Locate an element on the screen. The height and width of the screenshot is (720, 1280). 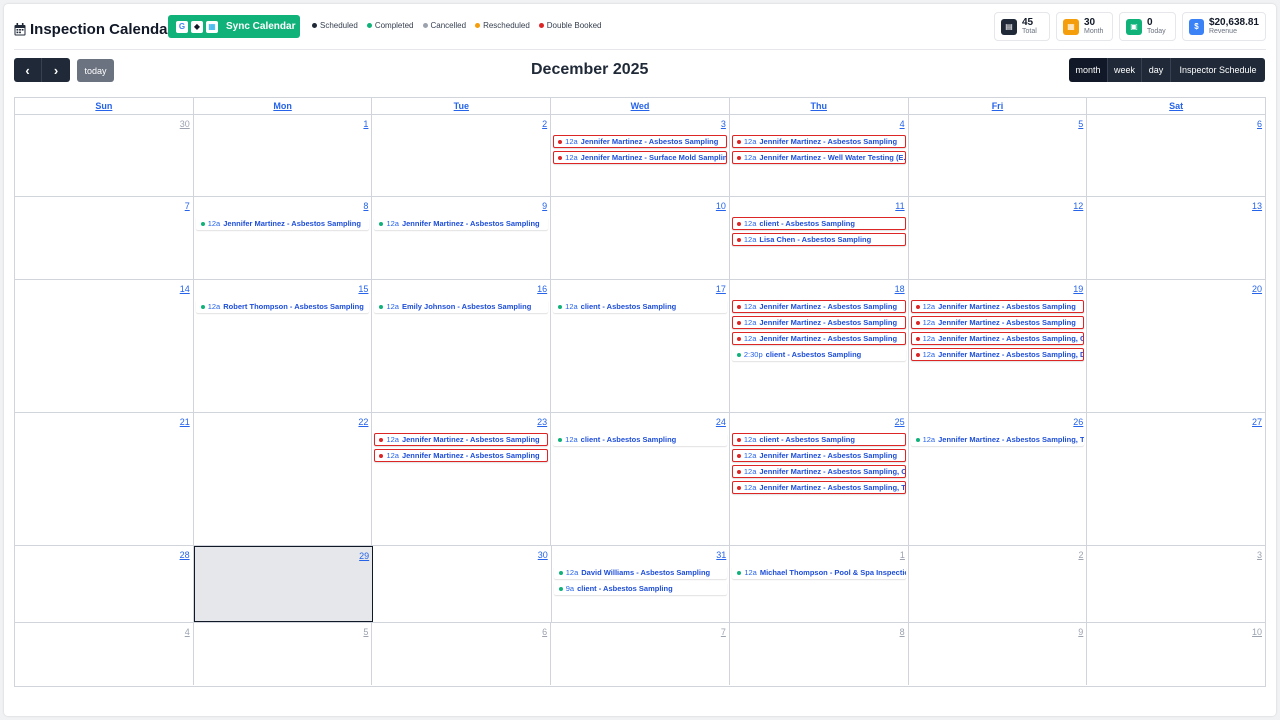
view-inspector-schedule-button: Inspector Schedule is located at coordinates (1218, 70).